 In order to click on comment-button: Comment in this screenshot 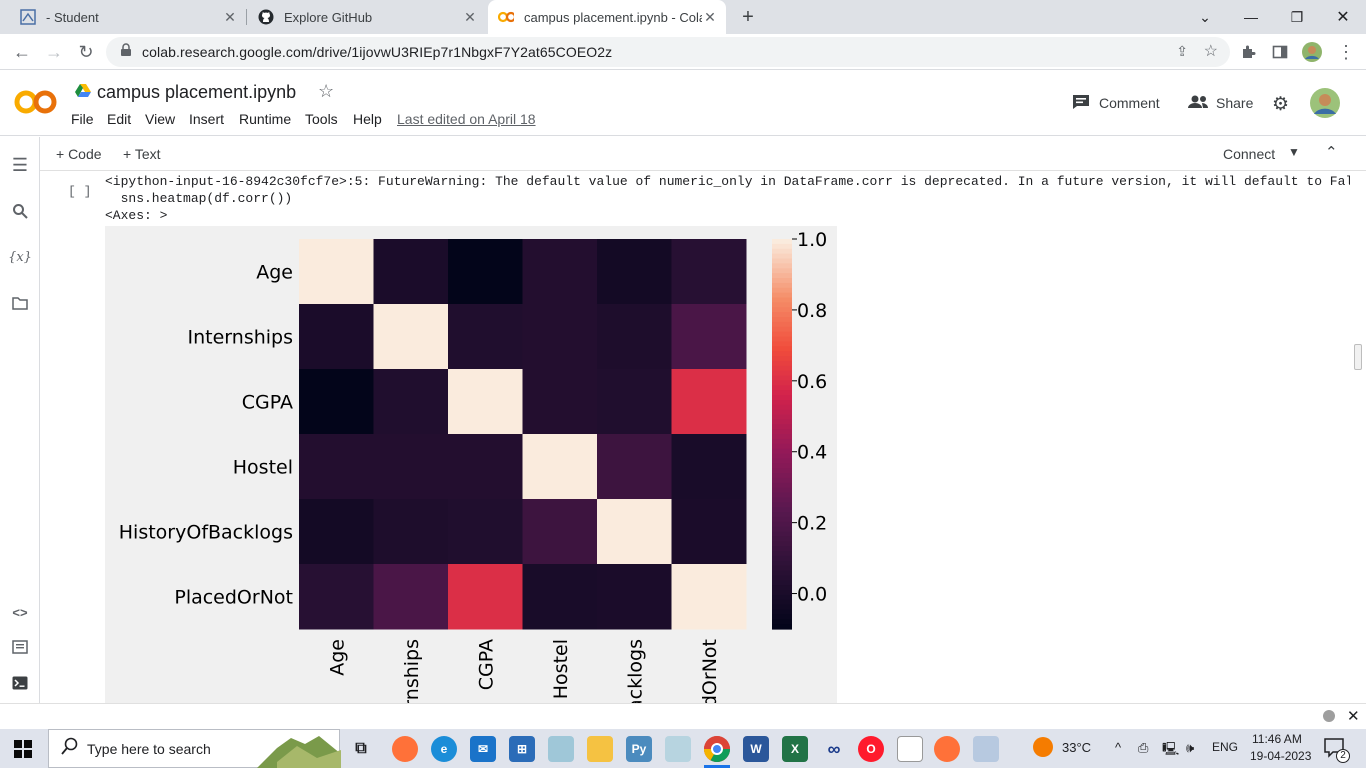, I will do `click(1129, 103)`.